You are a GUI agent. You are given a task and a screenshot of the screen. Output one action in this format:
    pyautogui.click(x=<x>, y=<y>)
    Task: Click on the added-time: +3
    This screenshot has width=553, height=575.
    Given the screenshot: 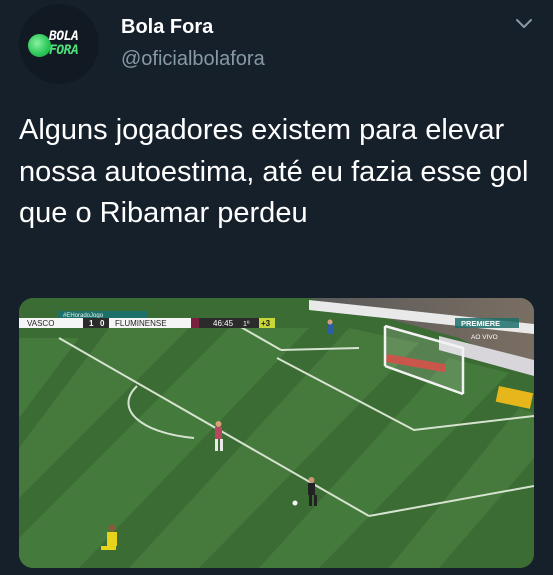 What is the action you would take?
    pyautogui.click(x=266, y=323)
    